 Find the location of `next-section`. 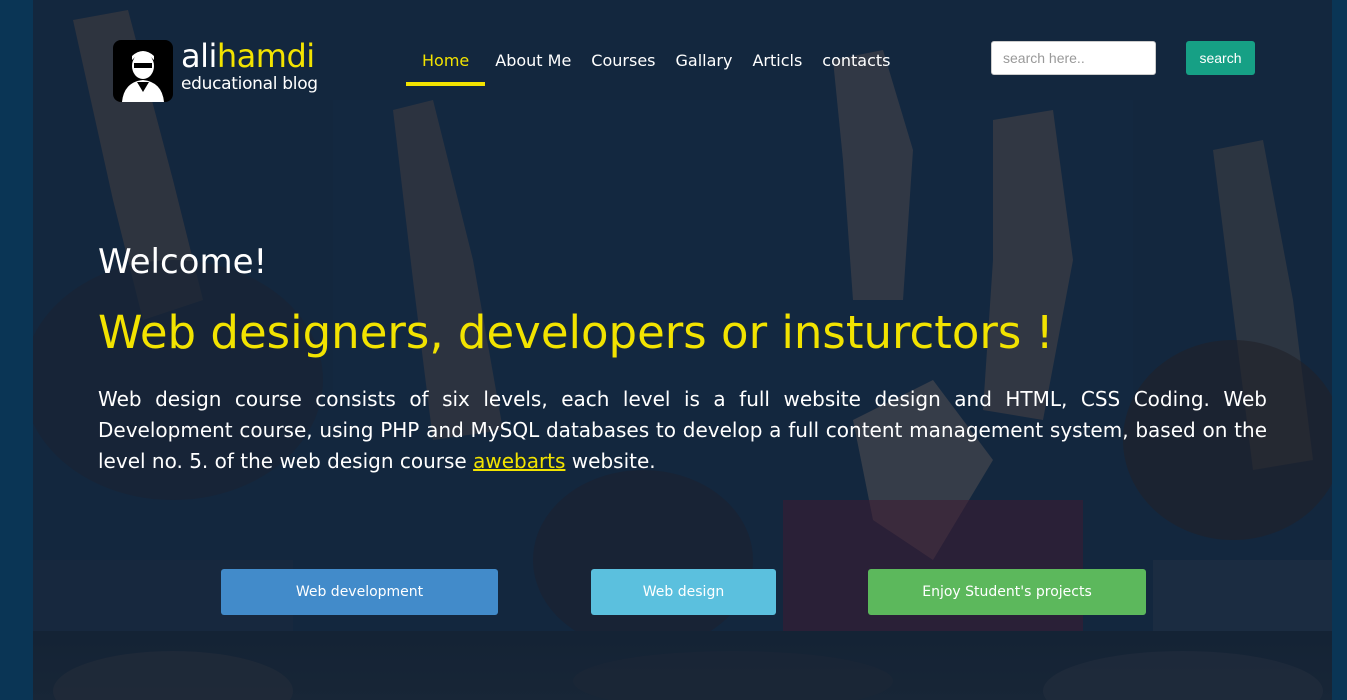

next-section is located at coordinates (682, 665).